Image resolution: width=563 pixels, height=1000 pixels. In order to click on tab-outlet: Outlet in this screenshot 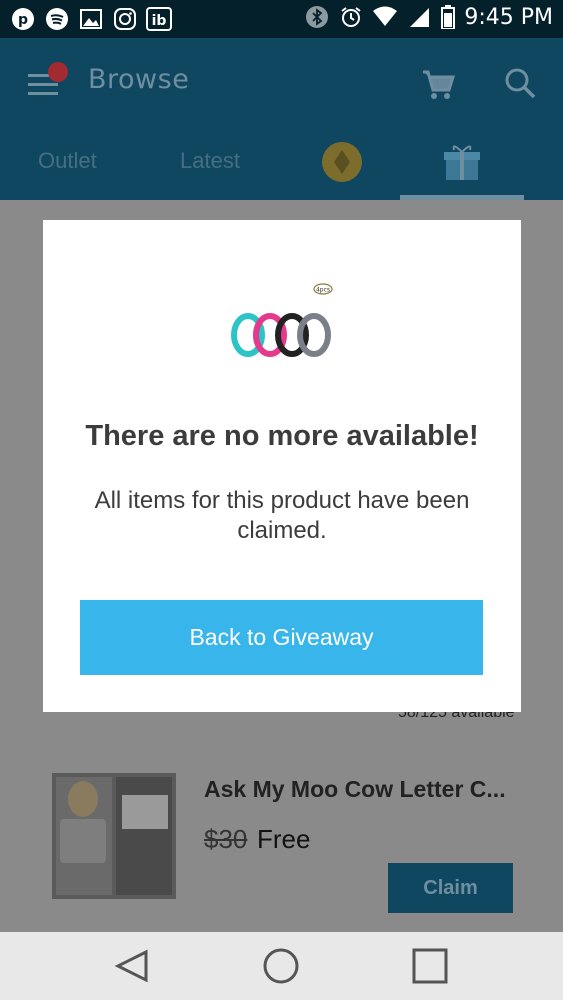, I will do `click(67, 161)`.